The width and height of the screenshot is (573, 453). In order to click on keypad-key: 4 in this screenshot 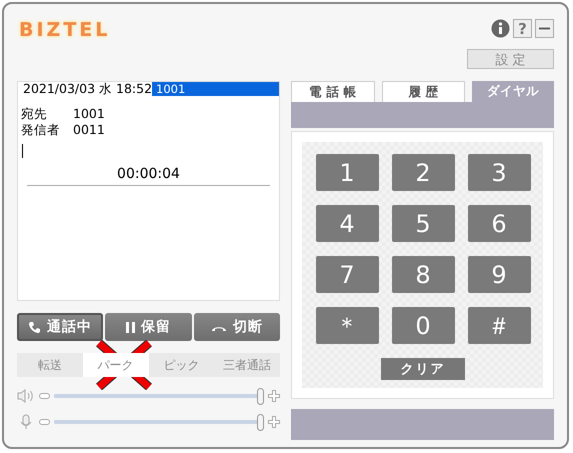, I will do `click(347, 223)`.